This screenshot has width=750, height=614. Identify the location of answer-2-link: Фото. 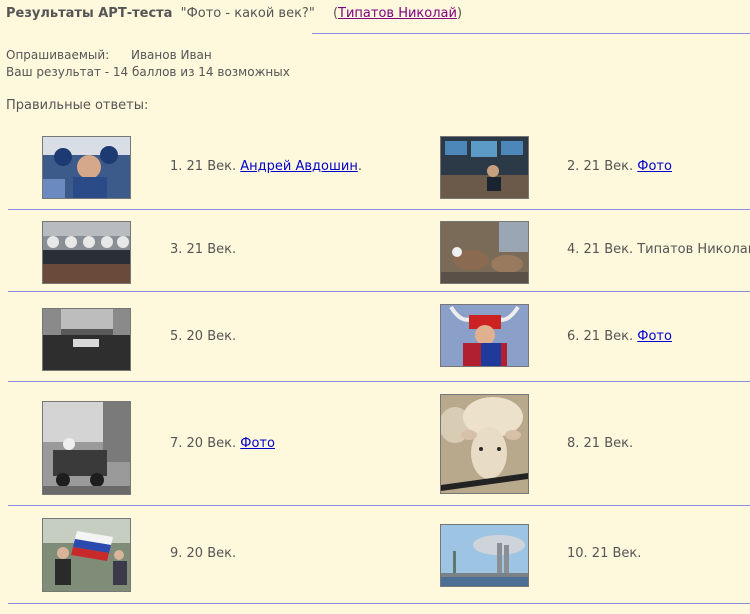
(654, 166).